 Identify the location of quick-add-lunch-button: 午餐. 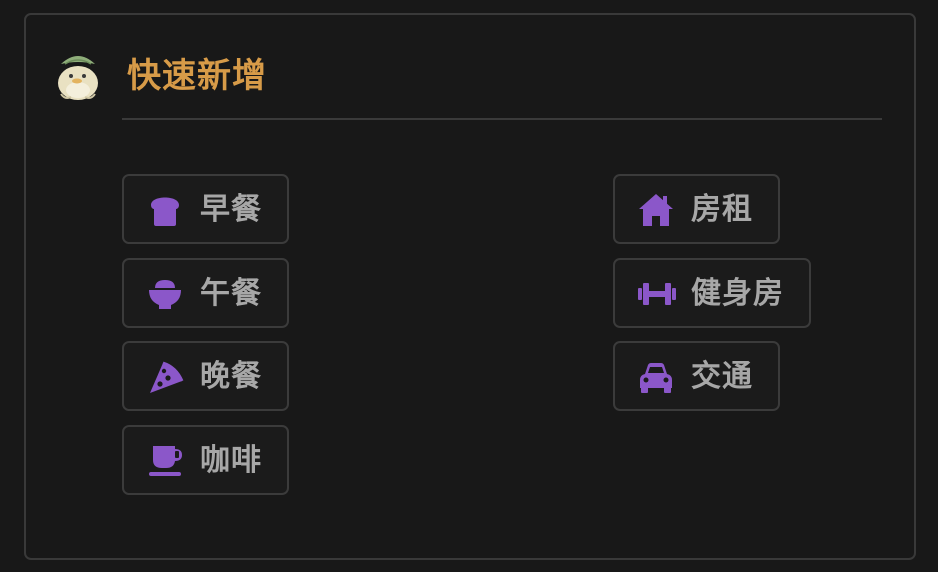
(205, 293).